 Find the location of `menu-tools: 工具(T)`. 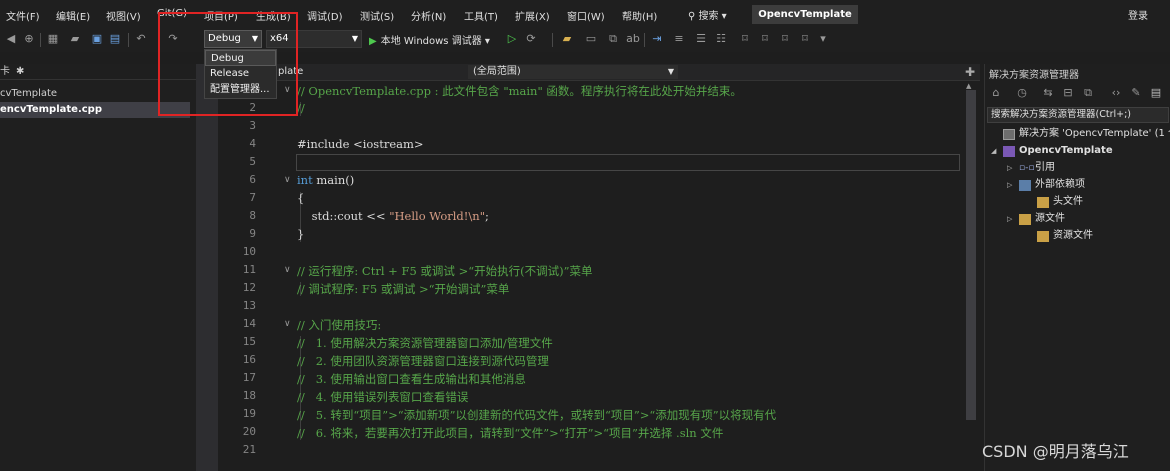

menu-tools: 工具(T) is located at coordinates (481, 15).